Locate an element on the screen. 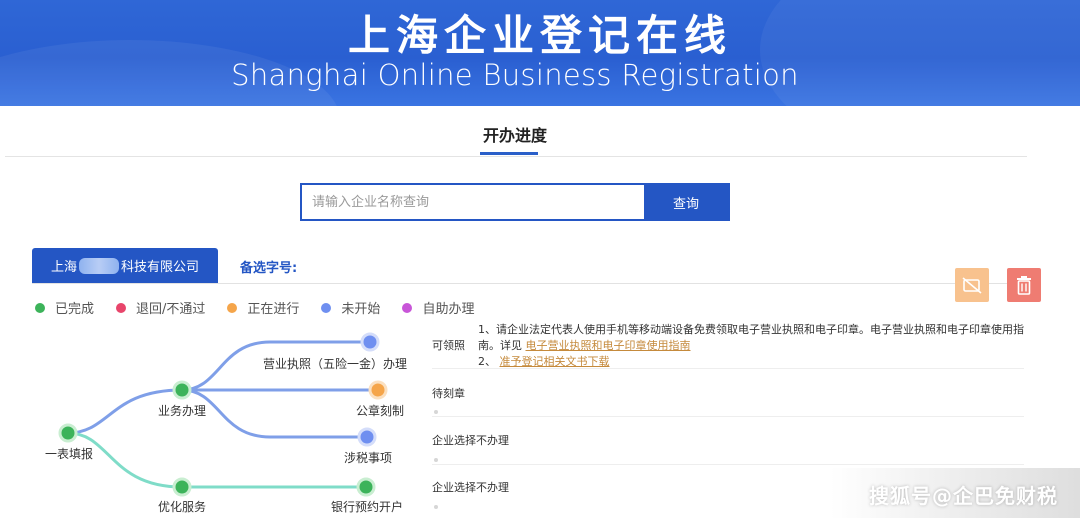 This screenshot has width=1080, height=518. legend-label: 已完成 is located at coordinates (75, 309).